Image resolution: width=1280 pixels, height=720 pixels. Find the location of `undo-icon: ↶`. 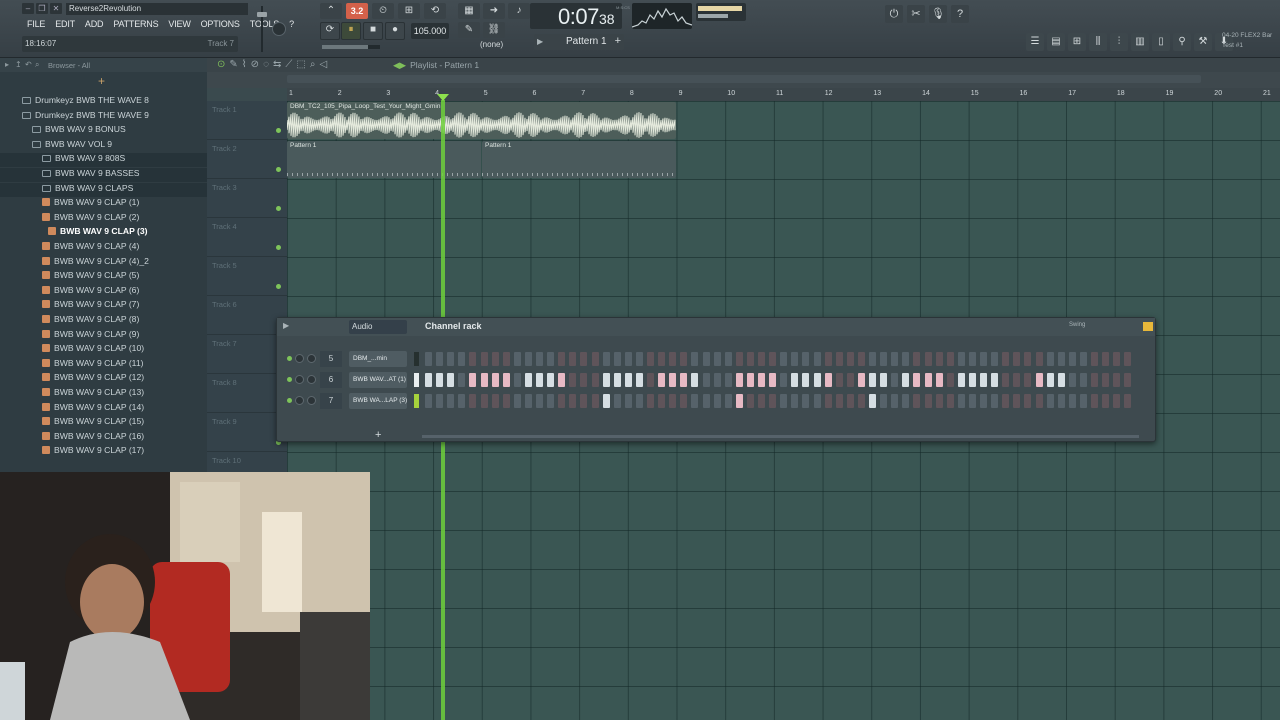

undo-icon: ↶ is located at coordinates (28, 64).